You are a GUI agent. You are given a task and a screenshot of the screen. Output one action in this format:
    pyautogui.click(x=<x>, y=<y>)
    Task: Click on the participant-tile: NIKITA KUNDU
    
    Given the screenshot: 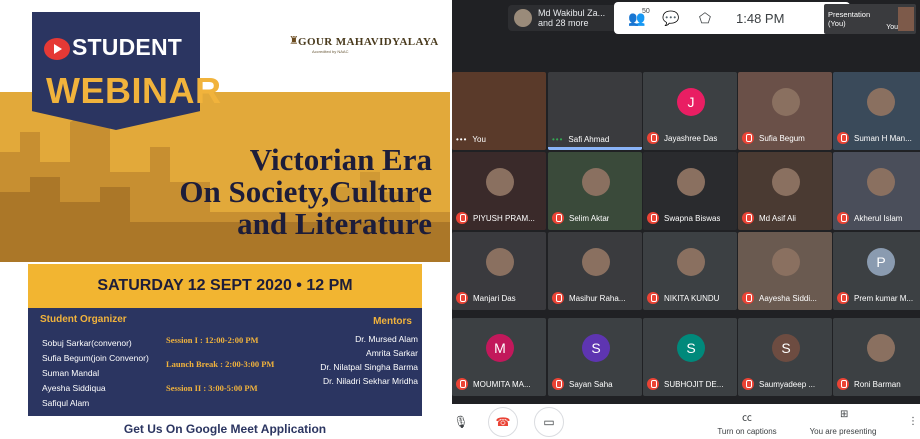 What is the action you would take?
    pyautogui.click(x=690, y=271)
    